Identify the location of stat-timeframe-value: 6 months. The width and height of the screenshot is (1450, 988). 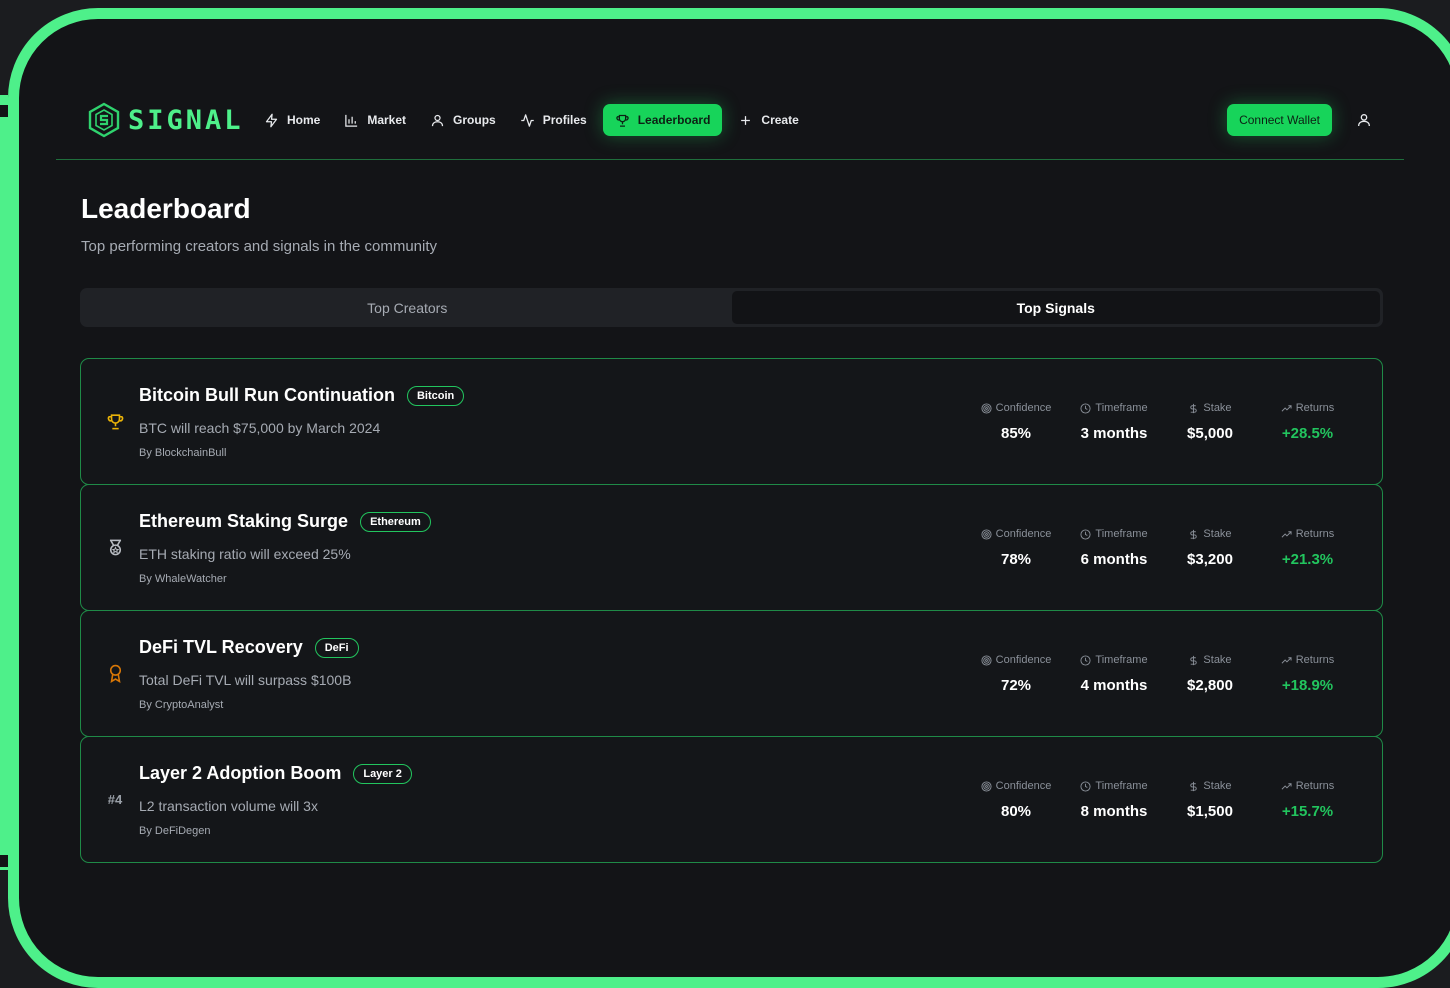
(1114, 559).